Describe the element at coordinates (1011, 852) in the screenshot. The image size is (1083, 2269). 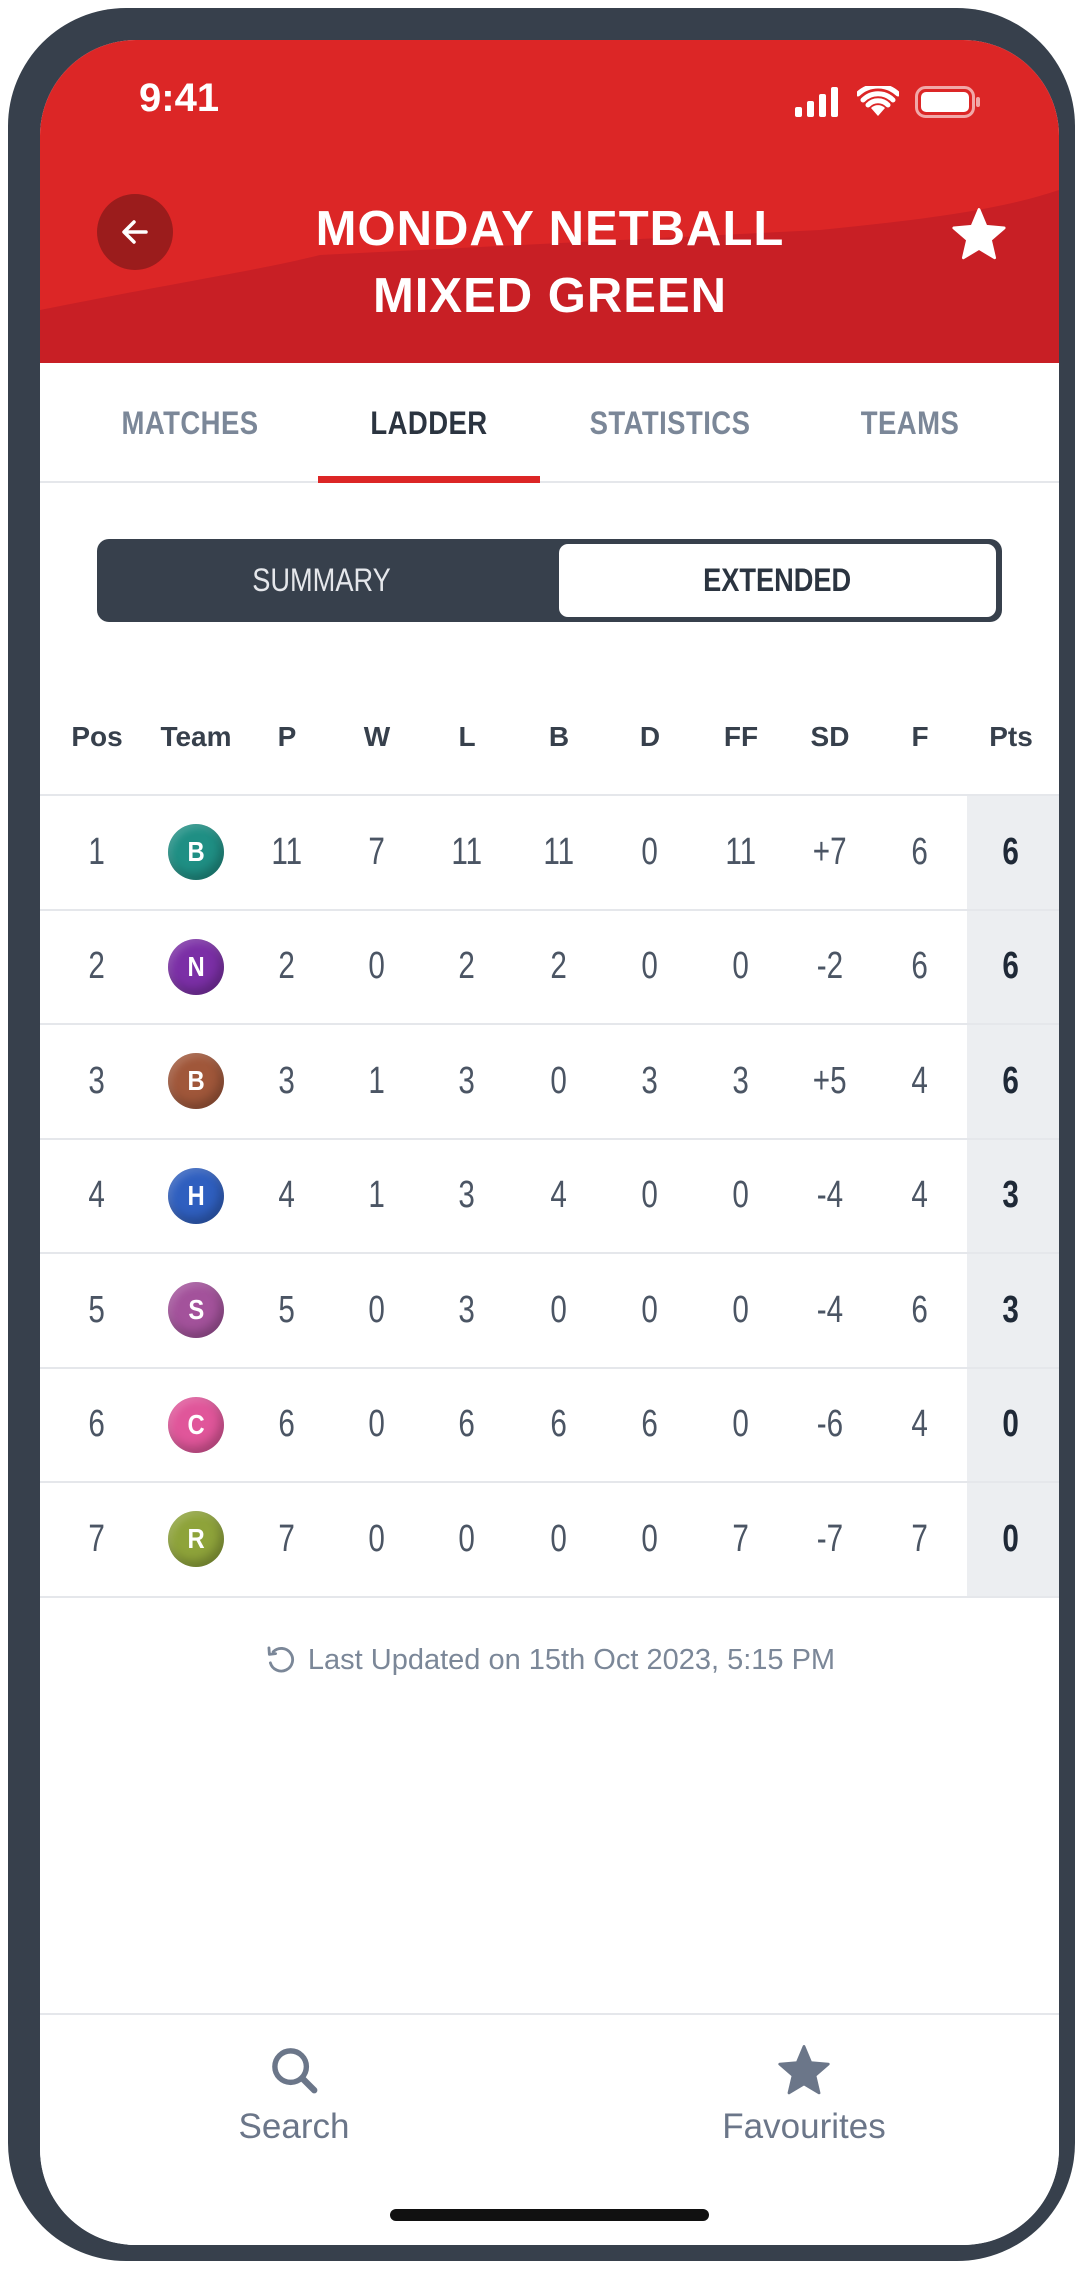
I see `cell-points: 6` at that location.